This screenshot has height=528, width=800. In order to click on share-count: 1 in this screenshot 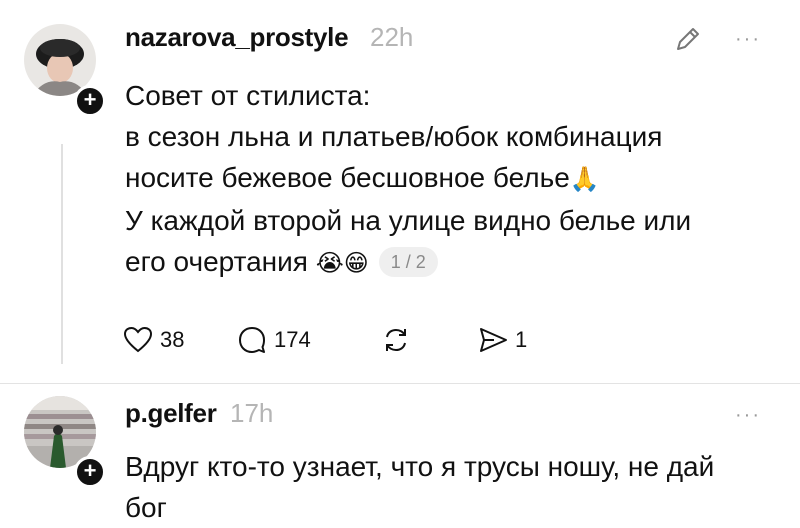, I will do `click(521, 339)`.